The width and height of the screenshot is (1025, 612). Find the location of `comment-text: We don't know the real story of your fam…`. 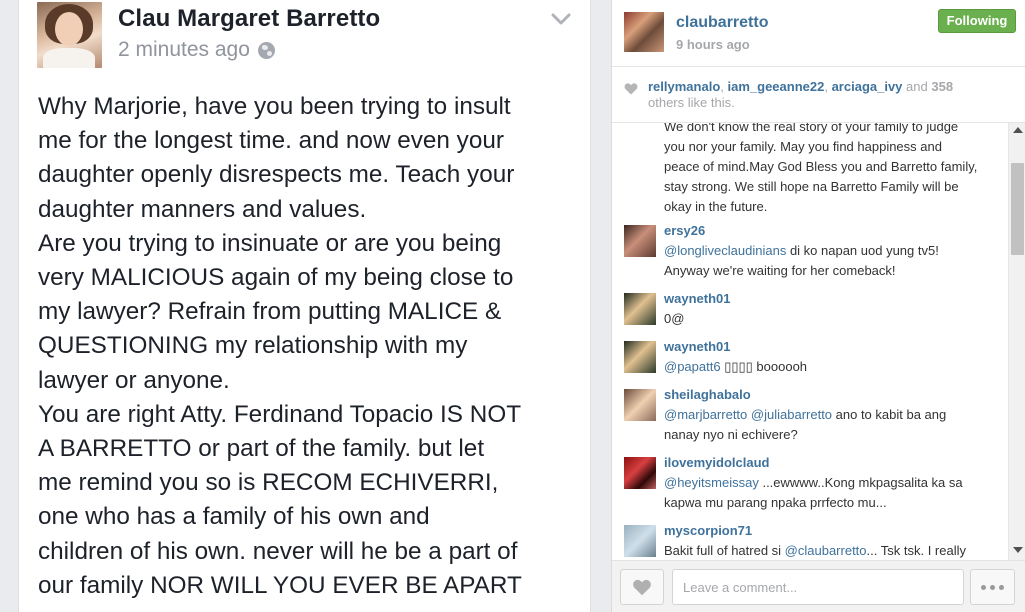

comment-text: We don't know the real story of your fam… is located at coordinates (834, 170).